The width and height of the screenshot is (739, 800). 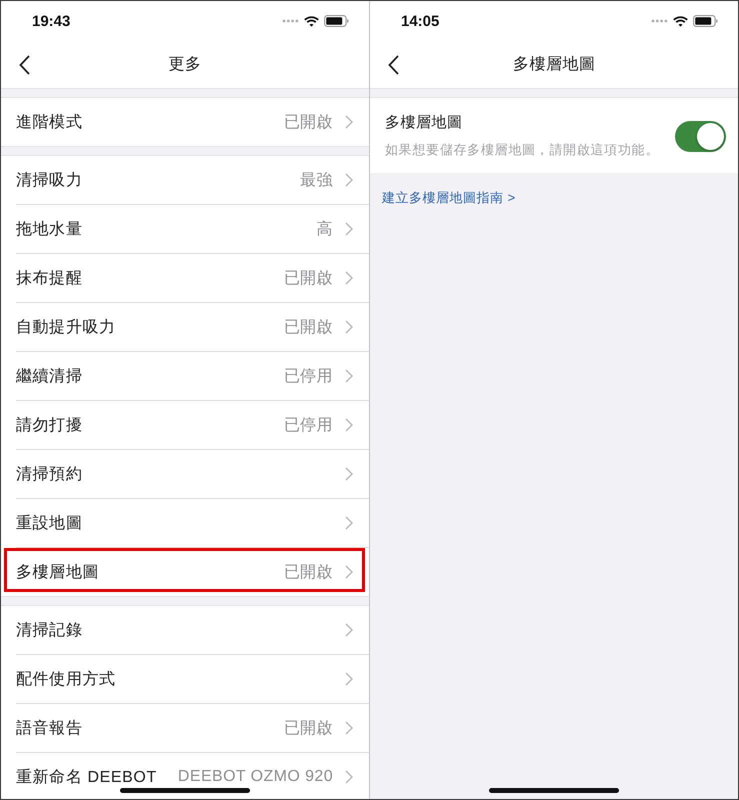 What do you see at coordinates (49, 122) in the screenshot?
I see `row-label: 進階模式` at bounding box center [49, 122].